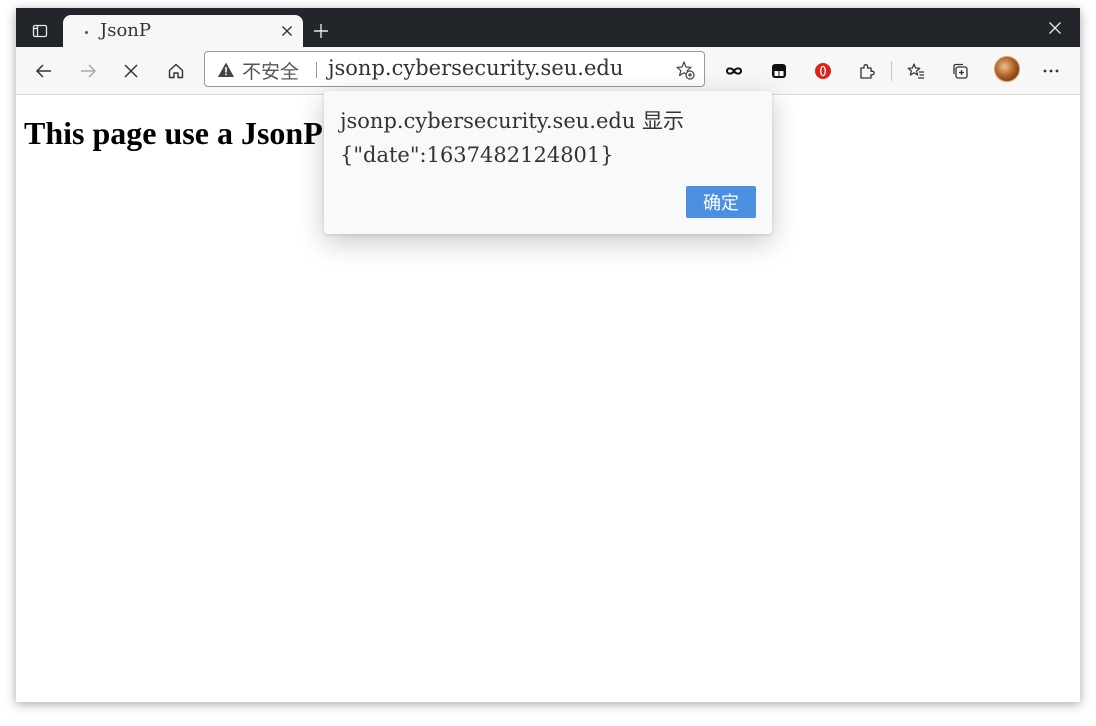 The width and height of the screenshot is (1096, 726). I want to click on tab-actions-icon, so click(40, 31).